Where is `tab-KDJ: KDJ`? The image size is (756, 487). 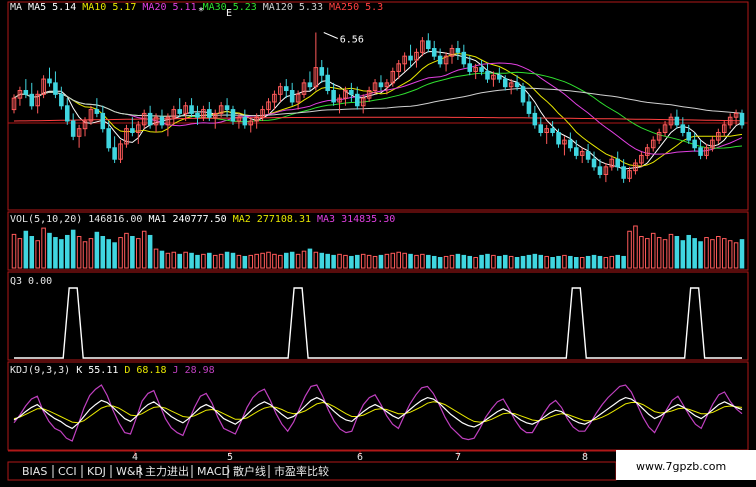 tab-KDJ: KDJ is located at coordinates (96, 471).